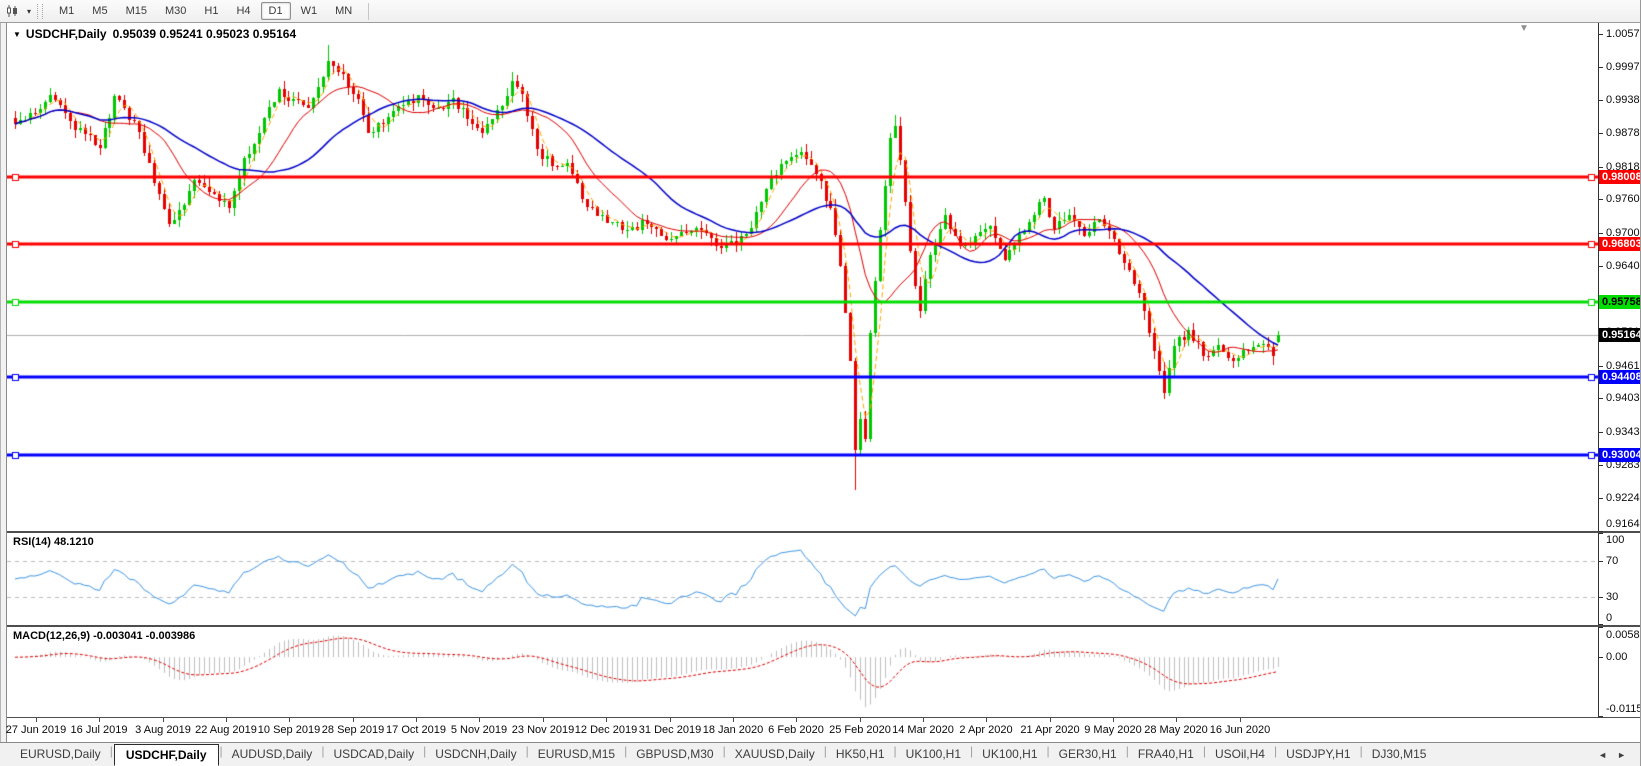  What do you see at coordinates (1619, 579) in the screenshot?
I see `rsi-axis: 100 70 30 0` at bounding box center [1619, 579].